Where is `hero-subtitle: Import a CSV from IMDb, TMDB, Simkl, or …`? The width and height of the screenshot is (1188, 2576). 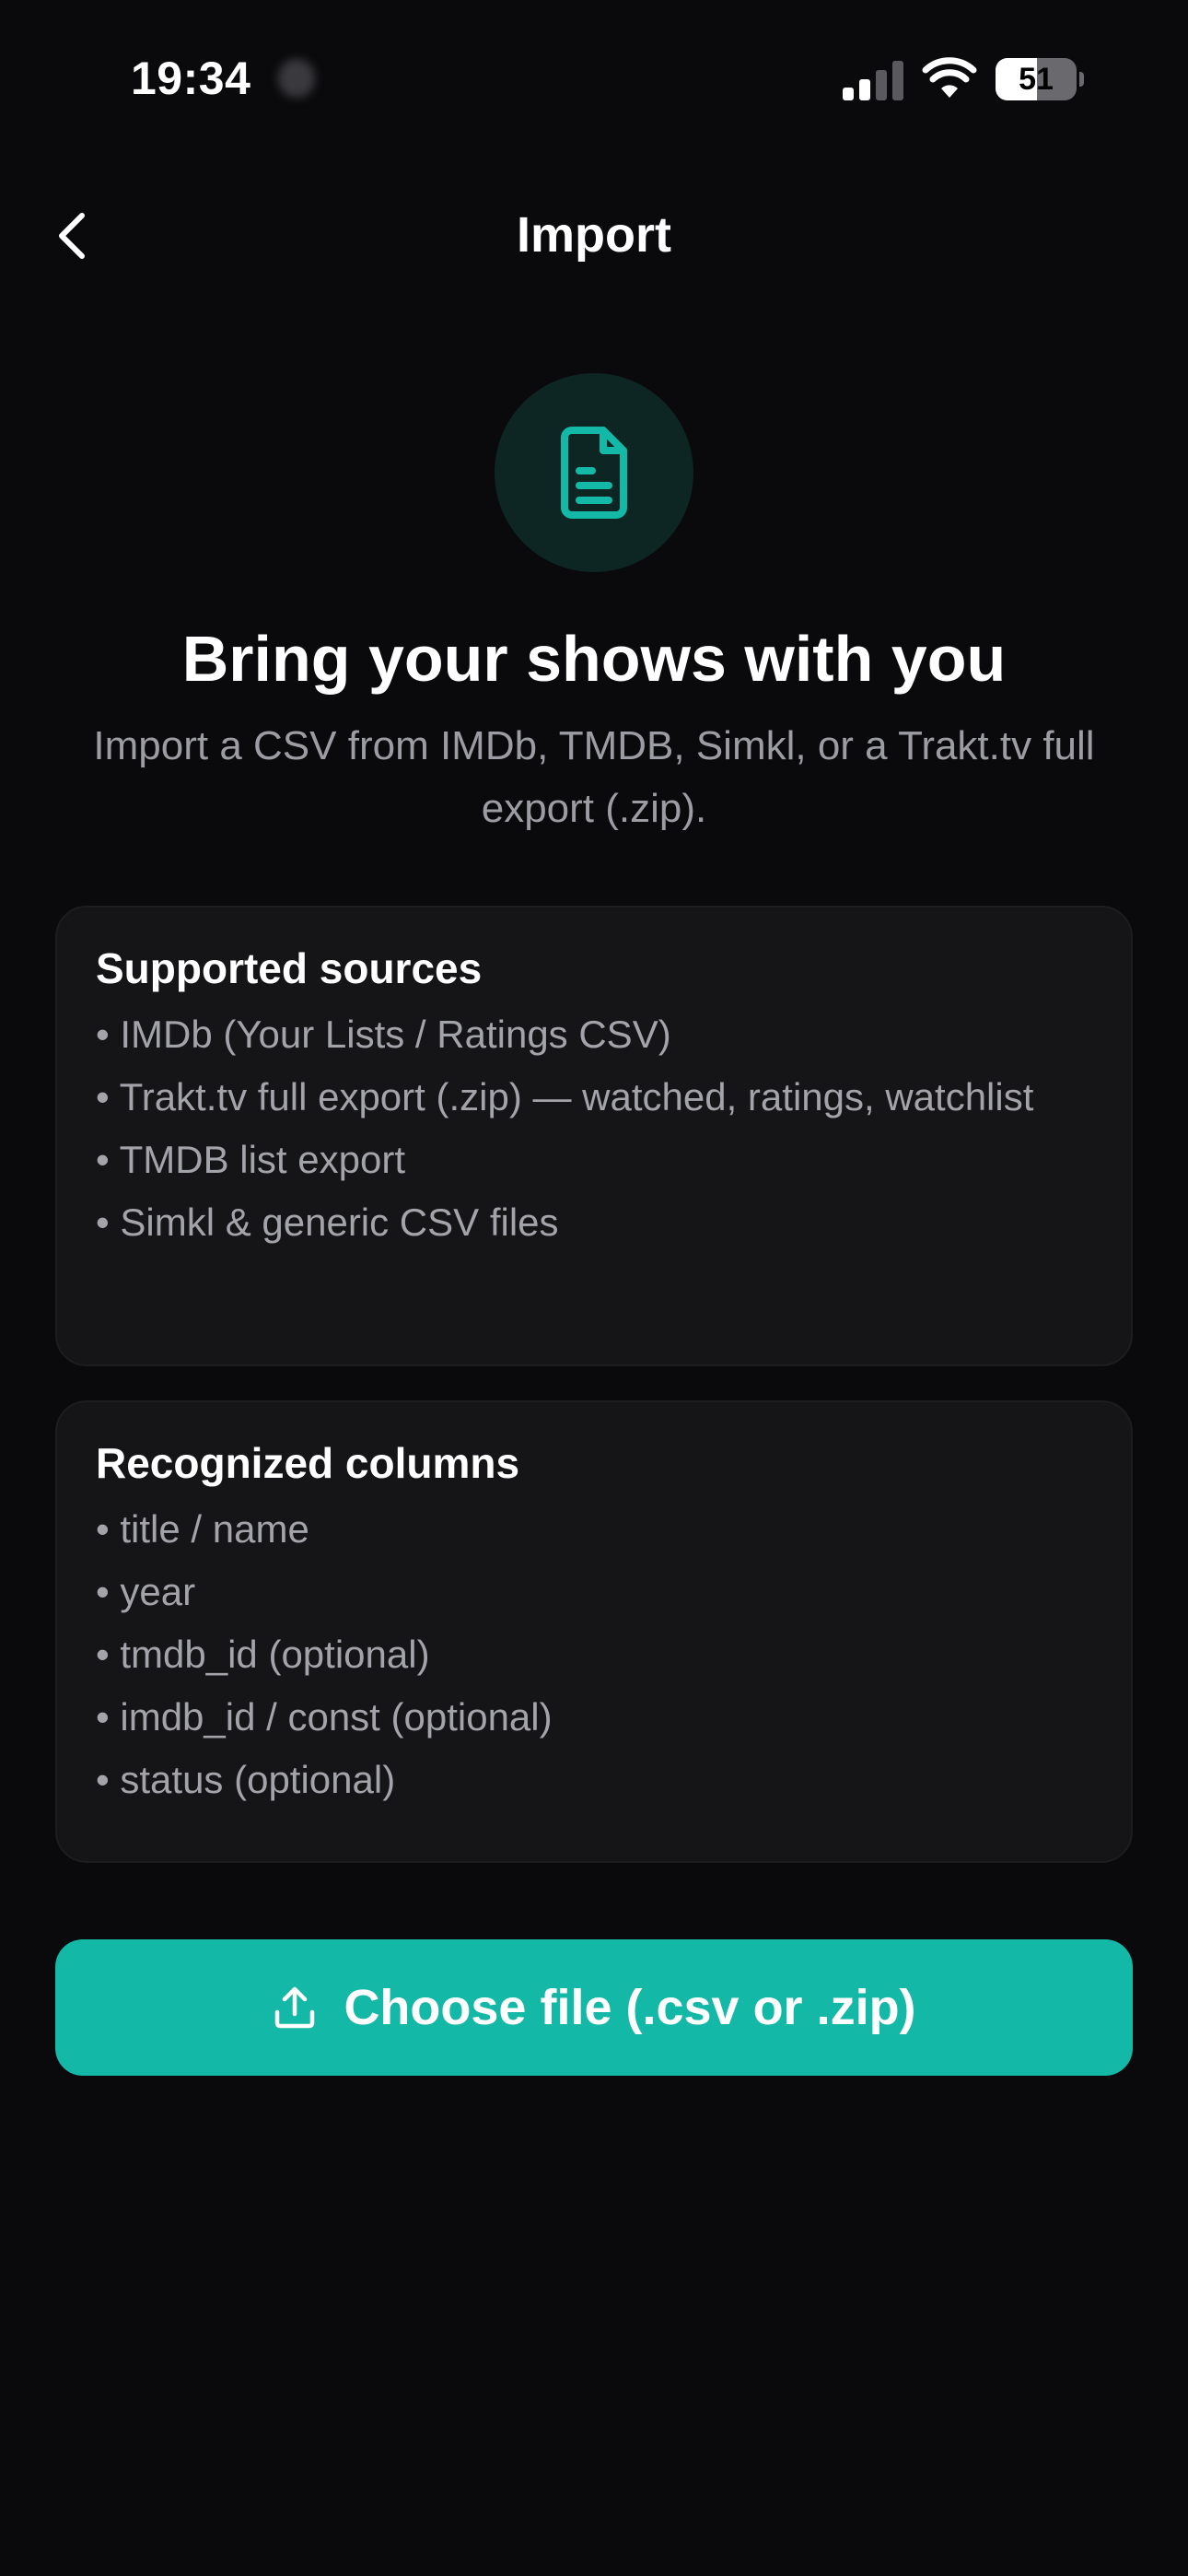 hero-subtitle: Import a CSV from IMDb, TMDB, Simkl, or … is located at coordinates (594, 777).